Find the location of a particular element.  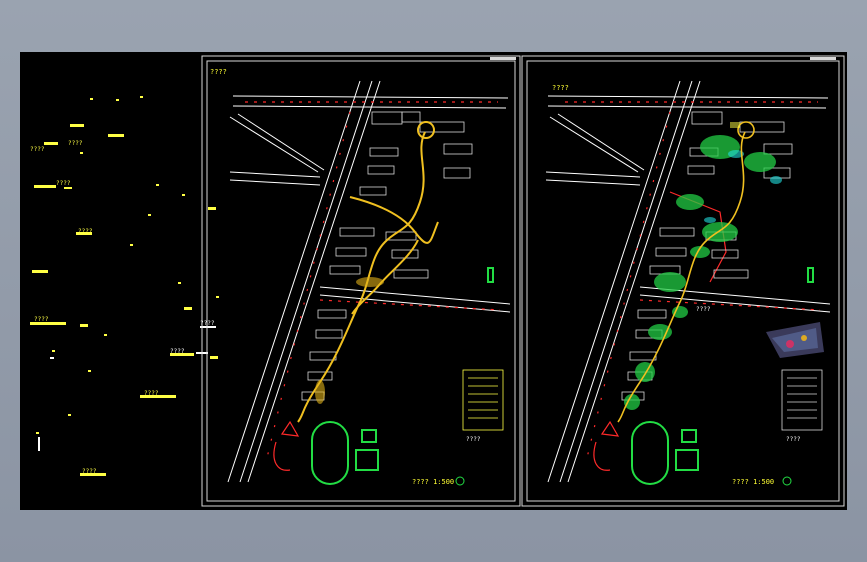

sheet2-vegetation is located at coordinates (700, 272).